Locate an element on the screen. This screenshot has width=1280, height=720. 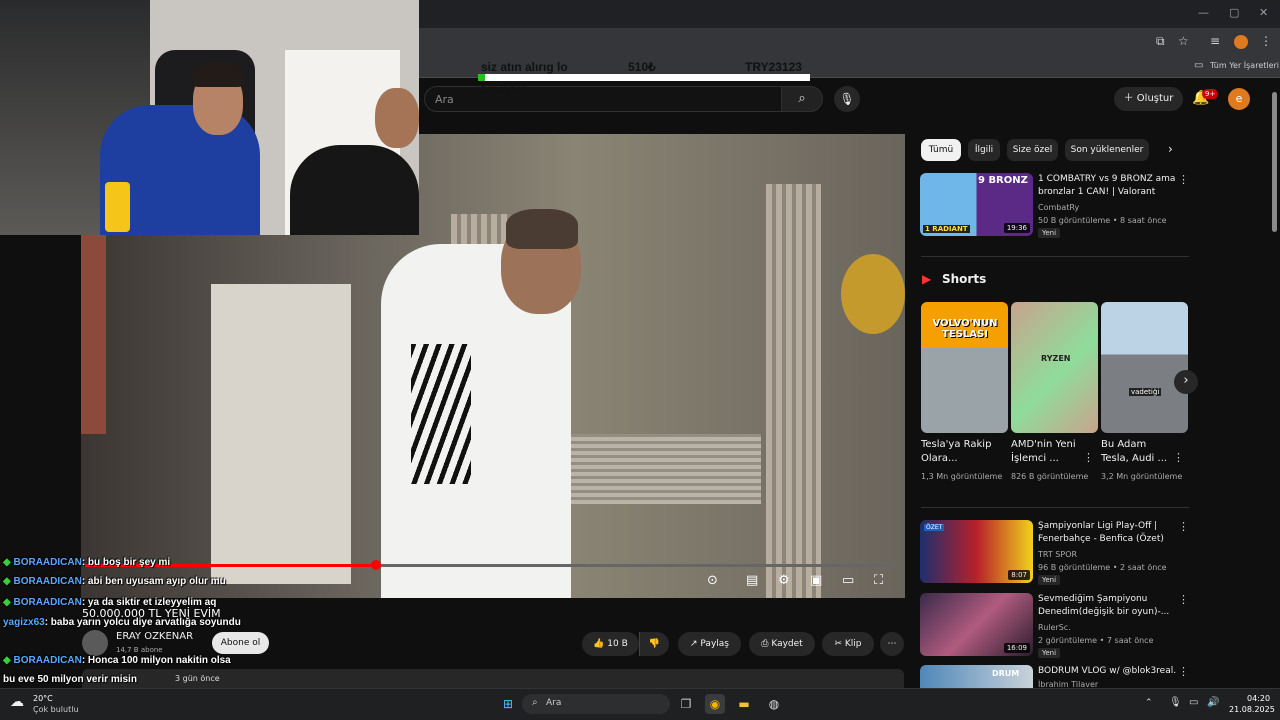
divider is located at coordinates (1055, 507).